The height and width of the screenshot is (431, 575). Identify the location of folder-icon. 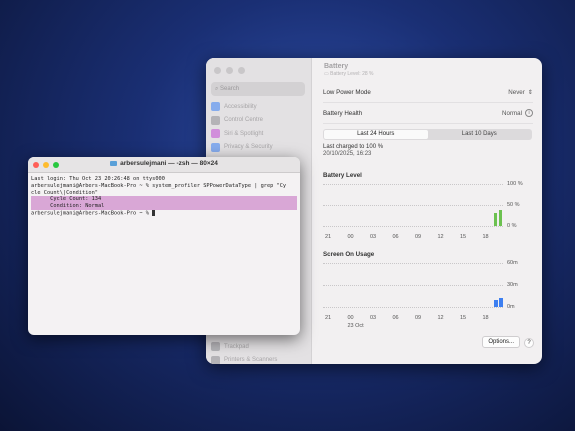
(114, 163).